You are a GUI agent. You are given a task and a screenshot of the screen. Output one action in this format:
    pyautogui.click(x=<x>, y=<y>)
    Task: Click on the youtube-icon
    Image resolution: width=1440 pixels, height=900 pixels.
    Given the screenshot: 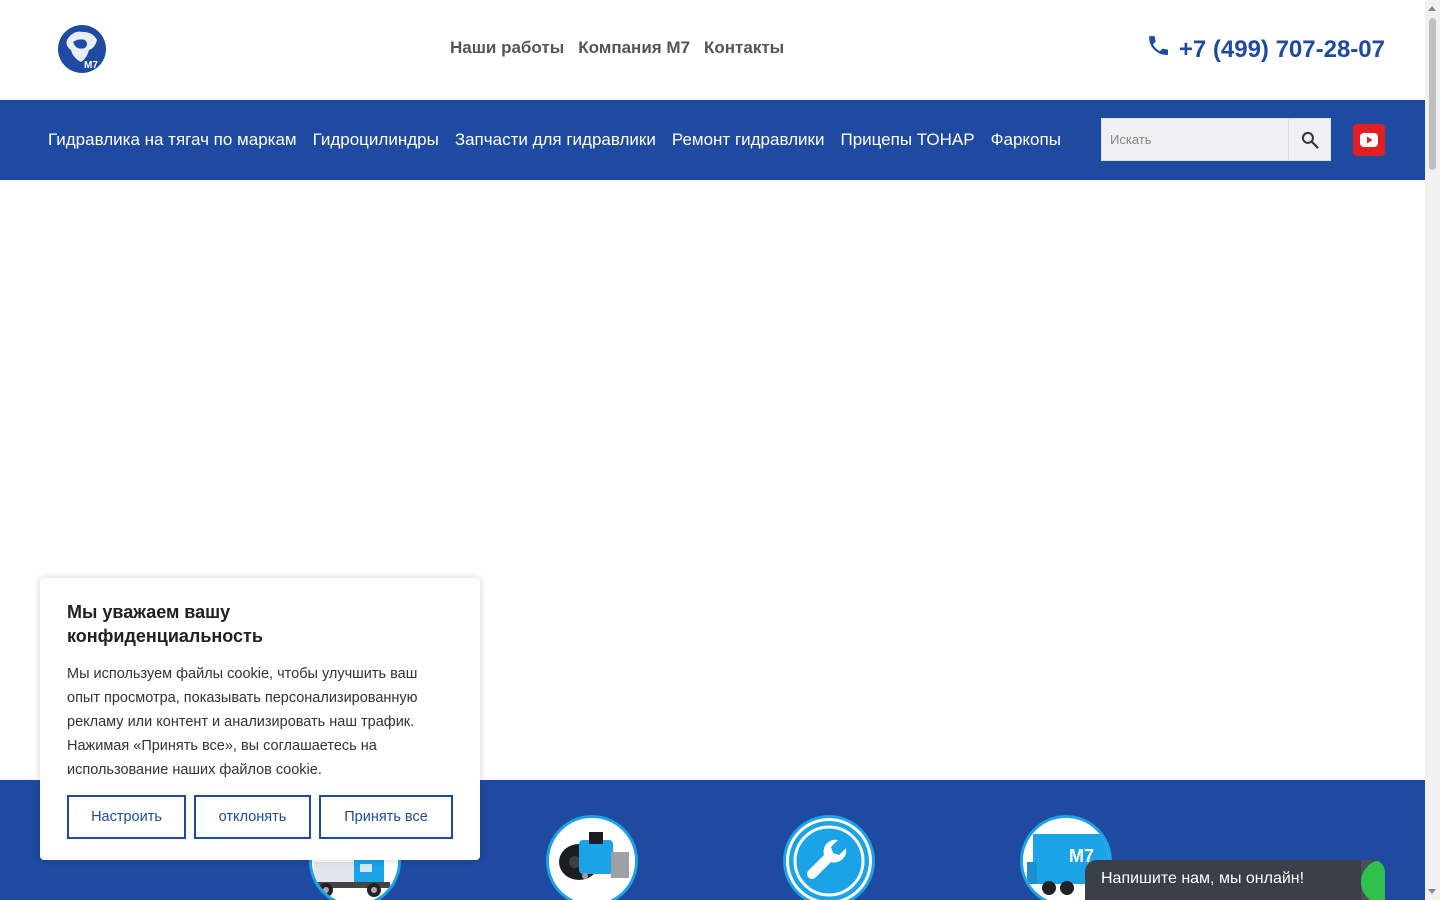 What is the action you would take?
    pyautogui.click(x=1369, y=140)
    